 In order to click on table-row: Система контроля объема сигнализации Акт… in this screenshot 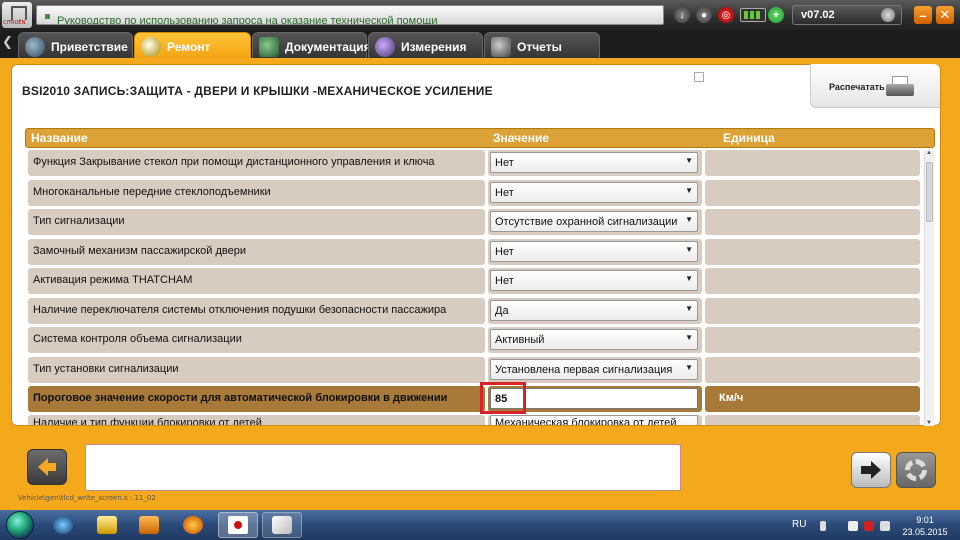, I will do `click(474, 340)`.